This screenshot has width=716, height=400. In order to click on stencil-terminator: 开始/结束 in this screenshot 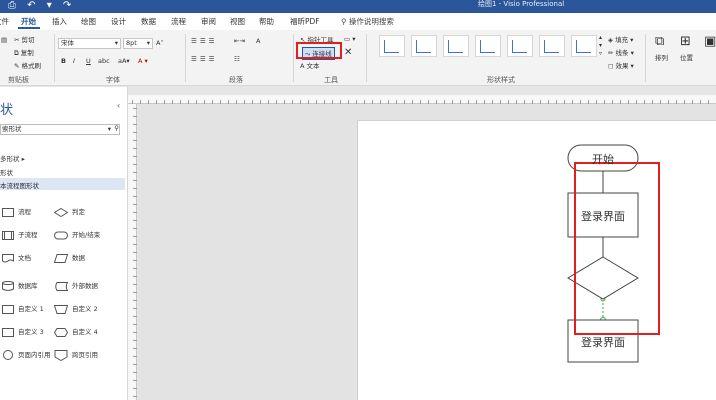, I will do `click(77, 234)`.